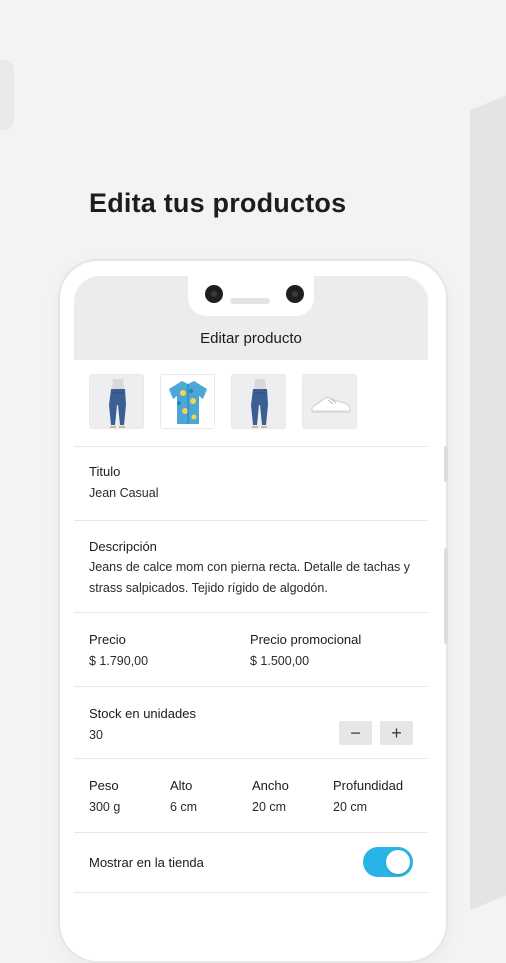 Image resolution: width=506 pixels, height=963 pixels. I want to click on width-value: 20 cm, so click(269, 807).